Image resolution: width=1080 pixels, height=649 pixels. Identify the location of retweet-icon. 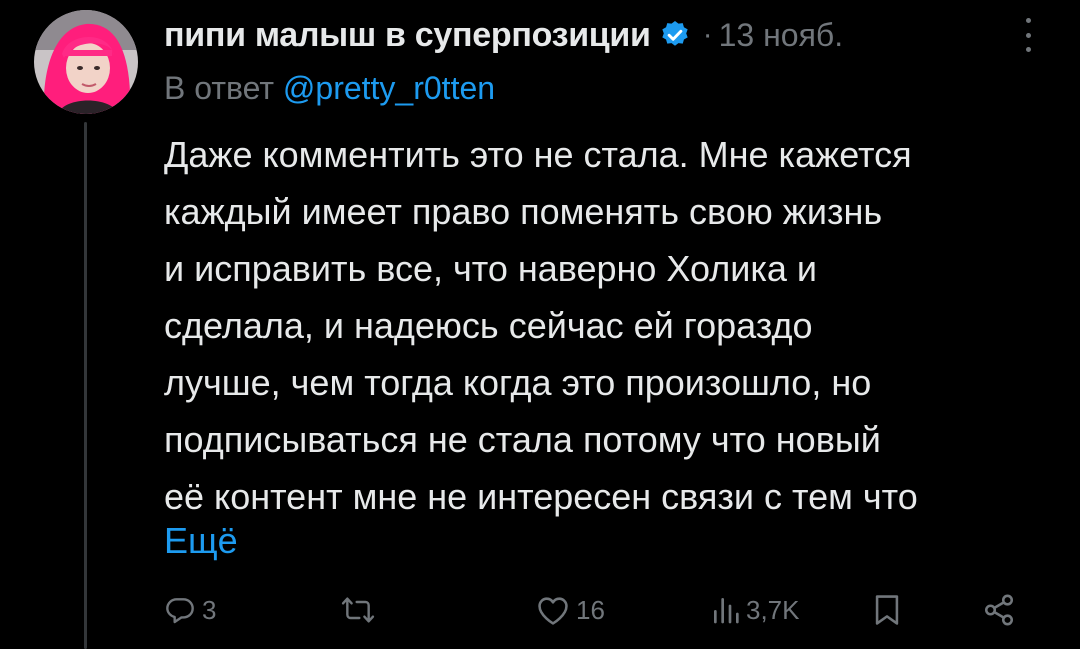
(358, 610).